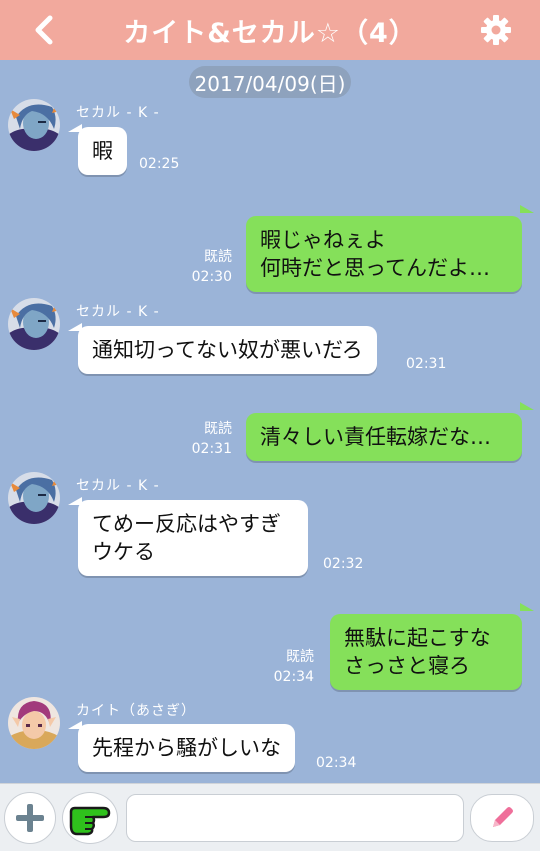 This screenshot has height=851, width=540. I want to click on message-time: 02:25, so click(159, 164).